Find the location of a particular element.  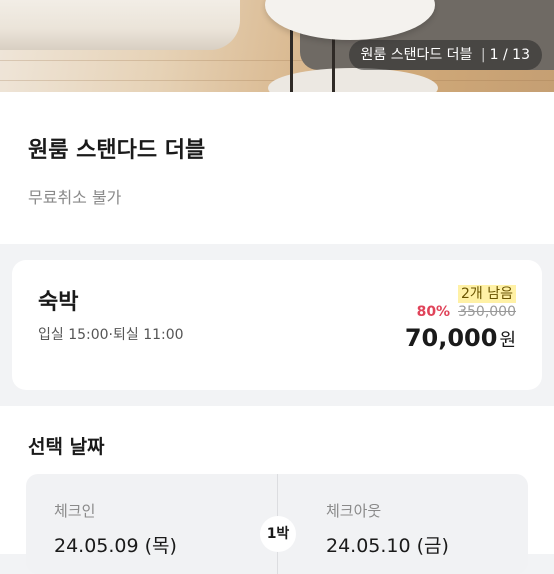

checkout-date-block: 체크아웃 24.05.10 (금) is located at coordinates (387, 529).